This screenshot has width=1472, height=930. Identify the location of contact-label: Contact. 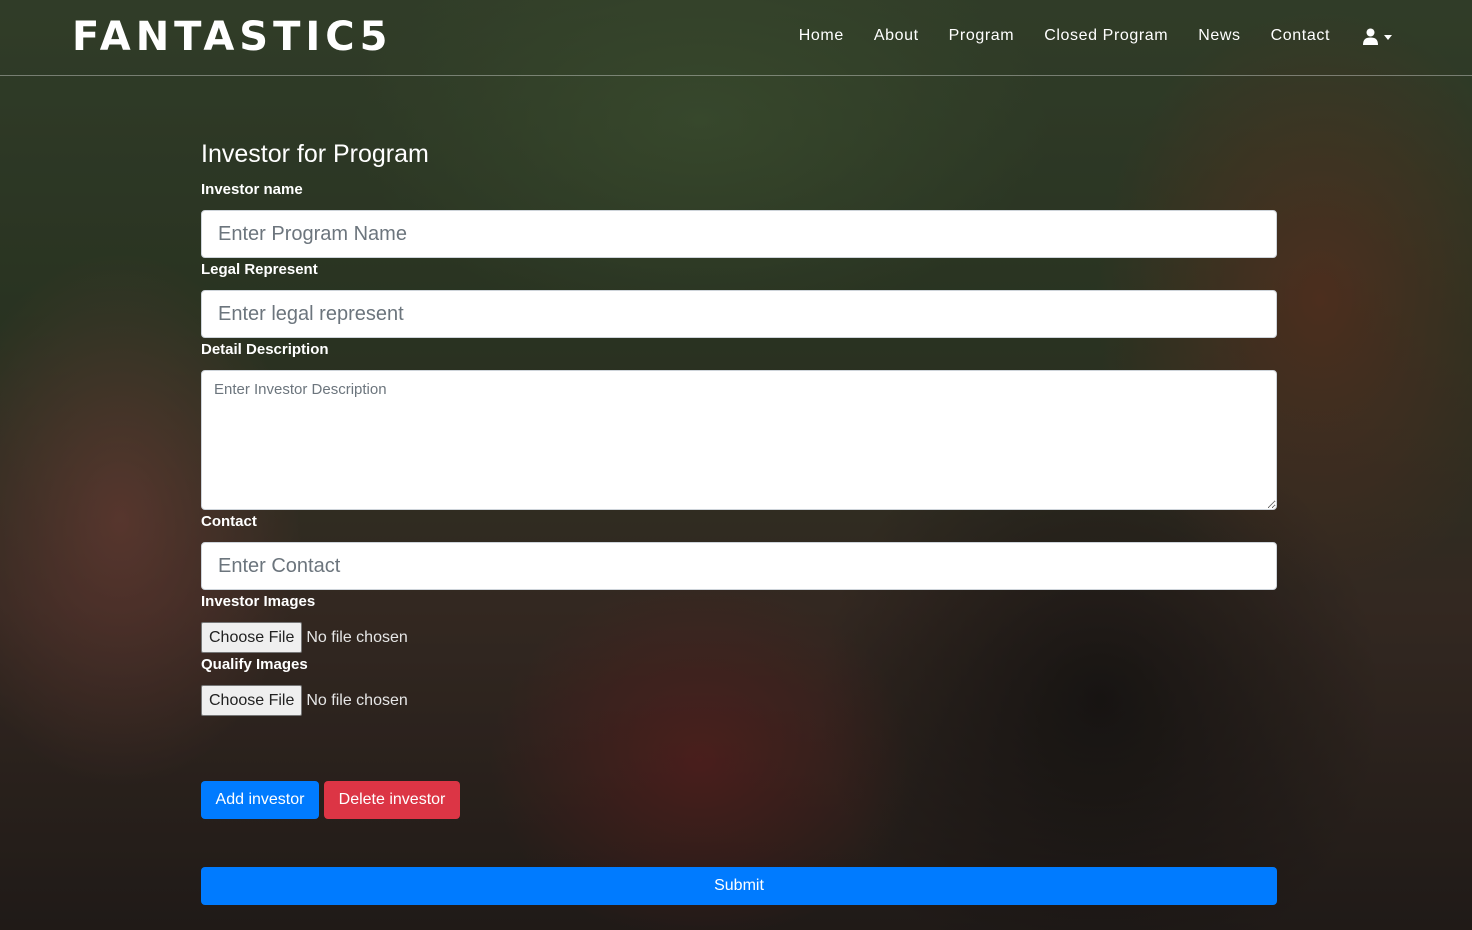
(229, 521).